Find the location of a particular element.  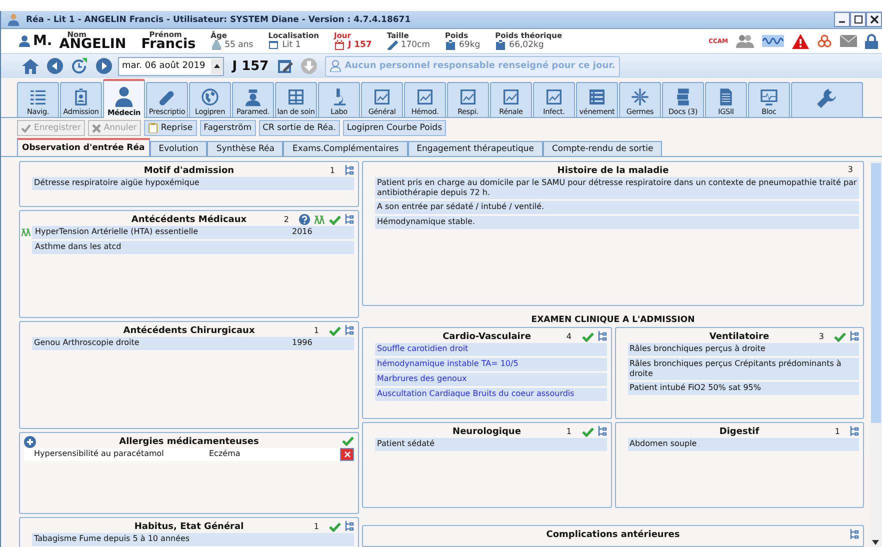

add-icon is located at coordinates (30, 442).